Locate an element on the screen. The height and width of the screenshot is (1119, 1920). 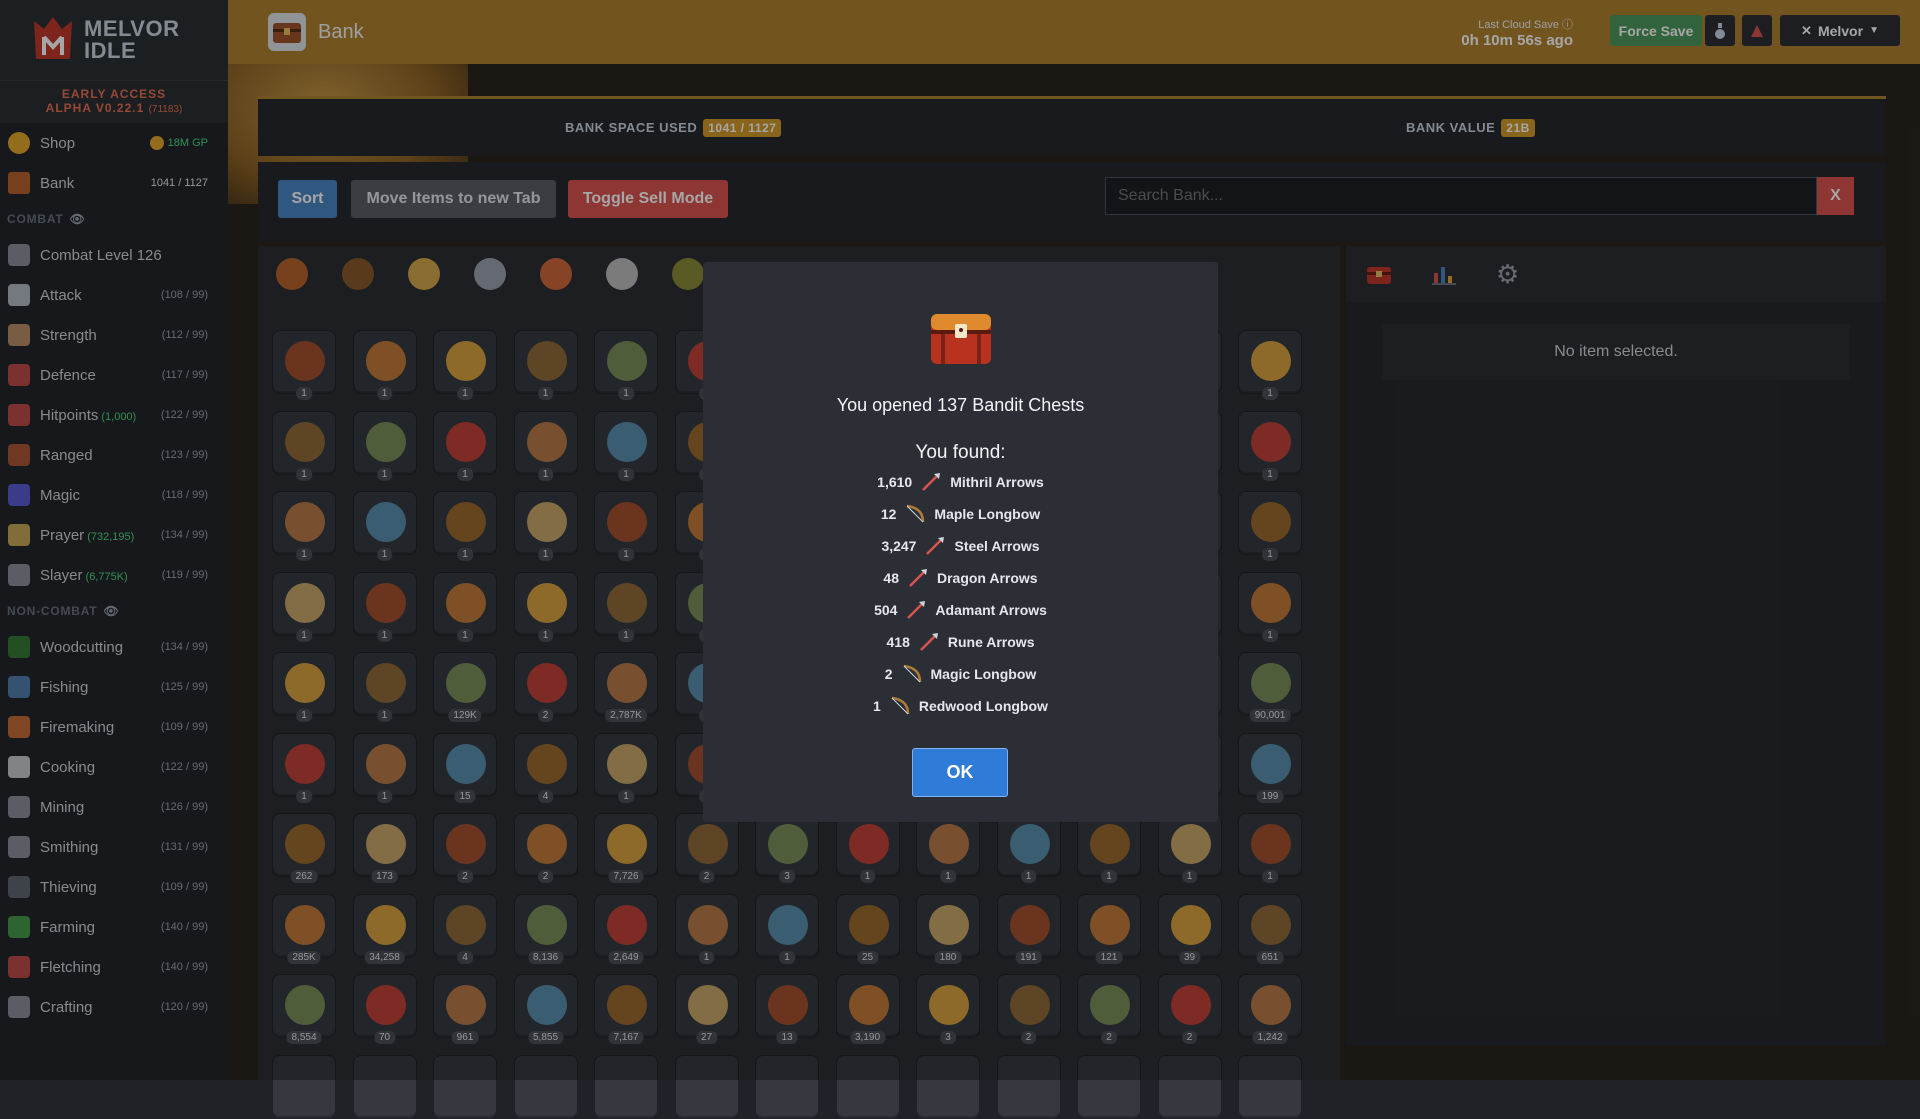
drop-quantity: 504 is located at coordinates (886, 610).